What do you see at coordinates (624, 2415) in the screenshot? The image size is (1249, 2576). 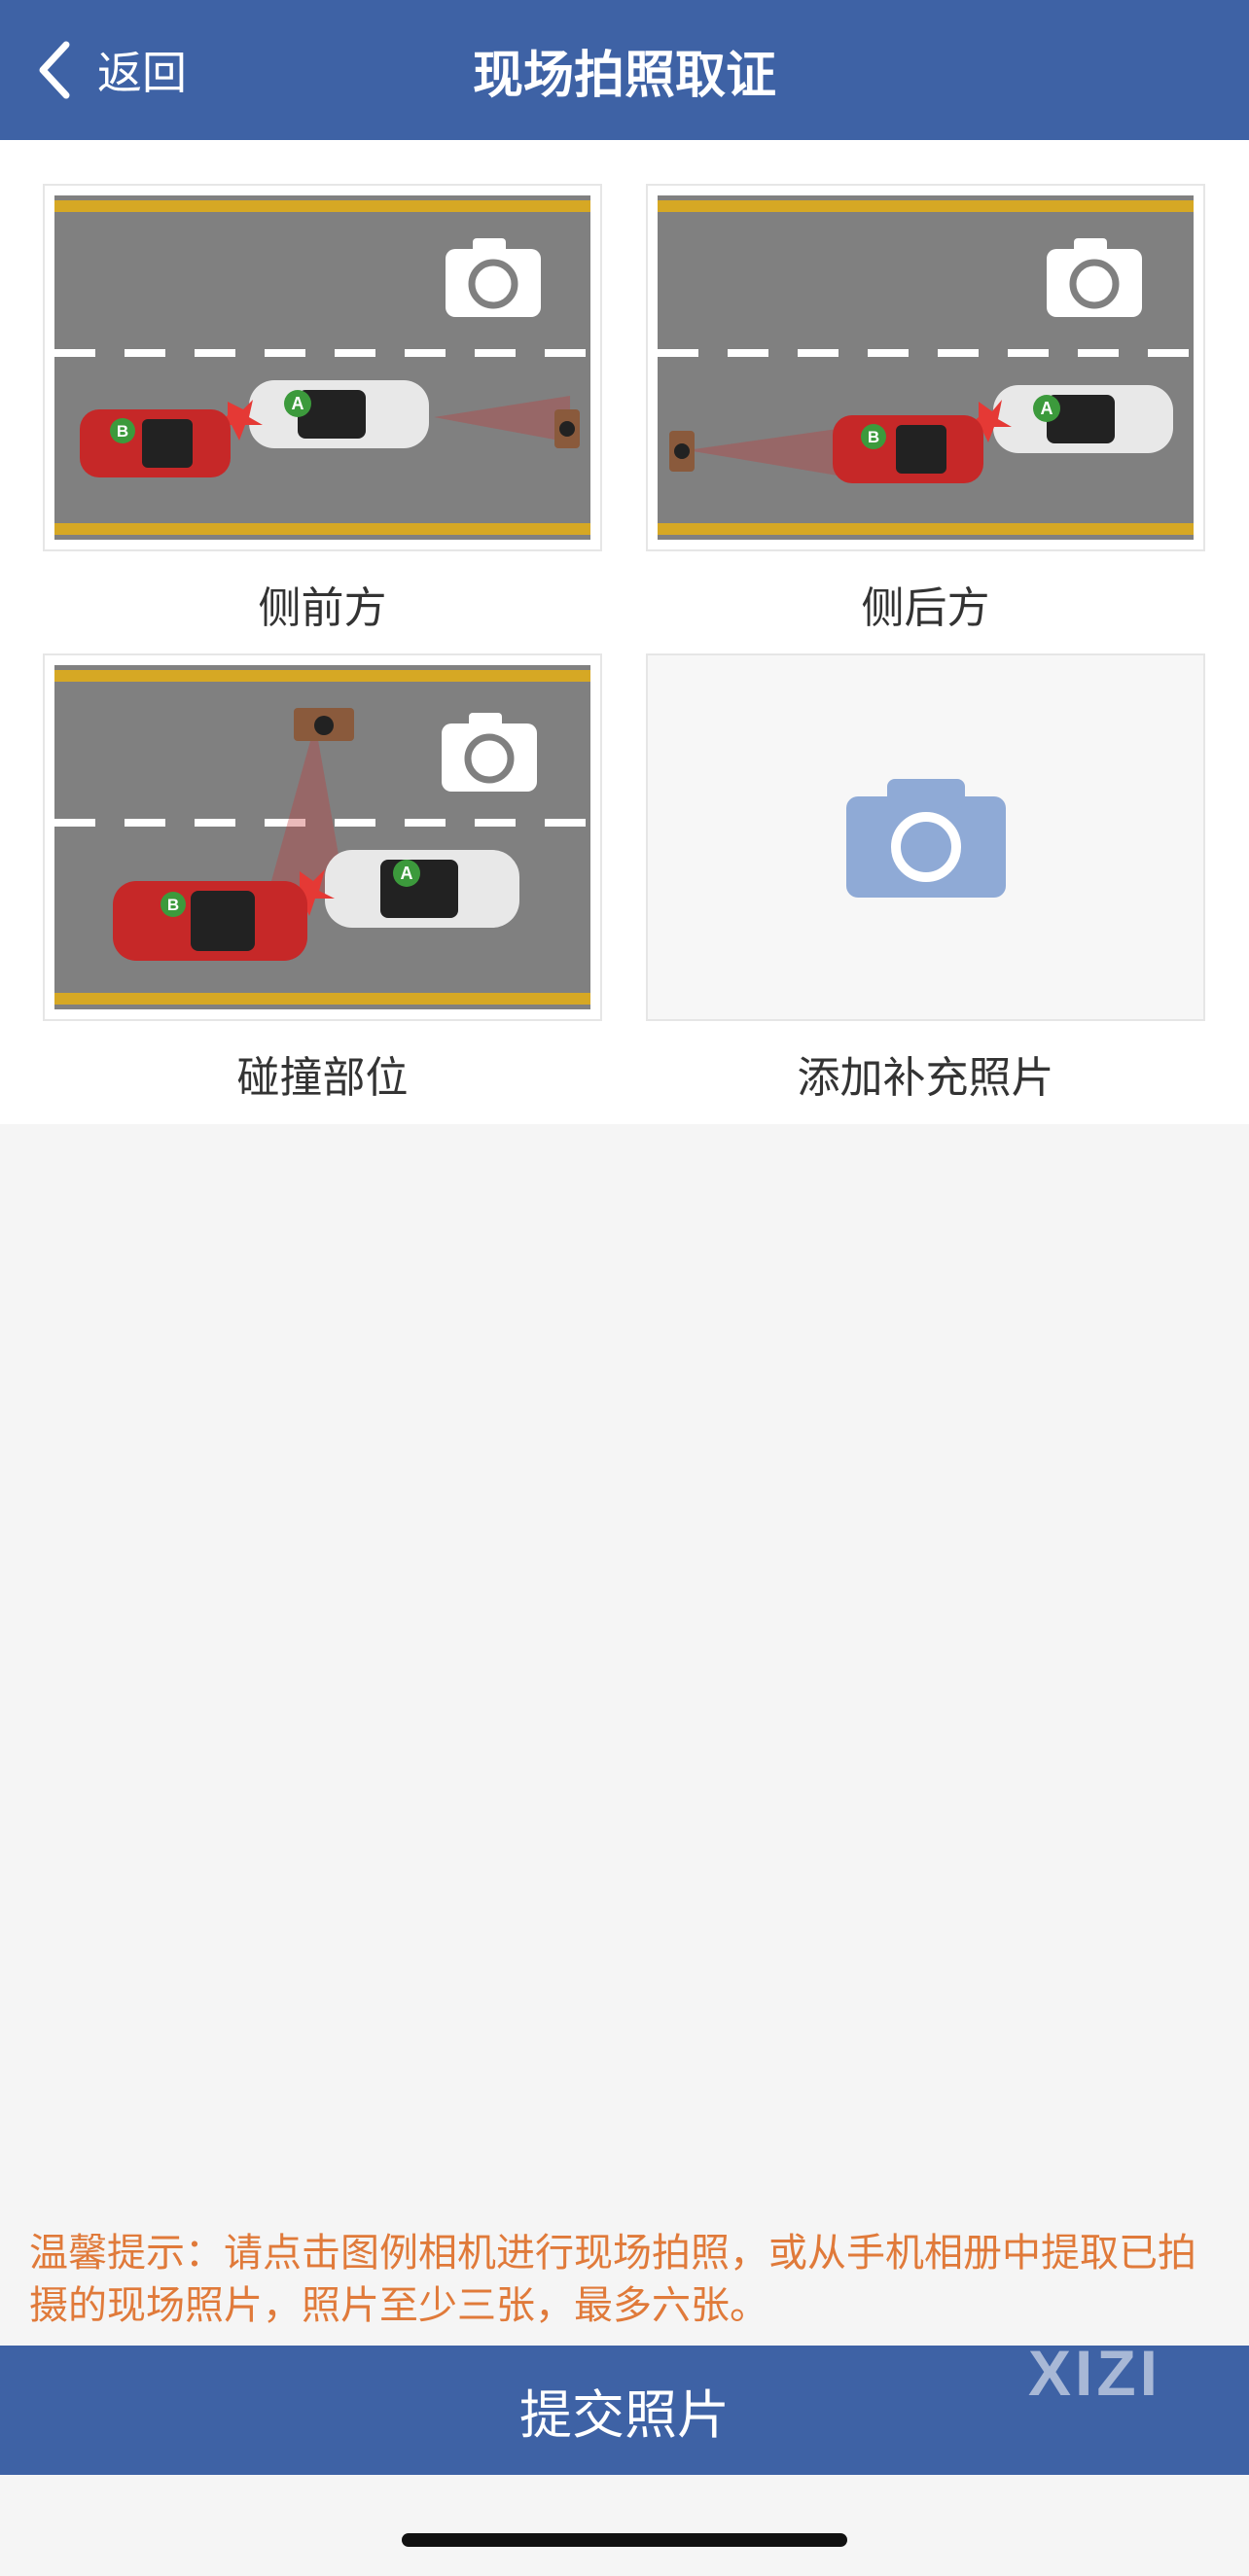 I see `submit-label: 提交照片` at bounding box center [624, 2415].